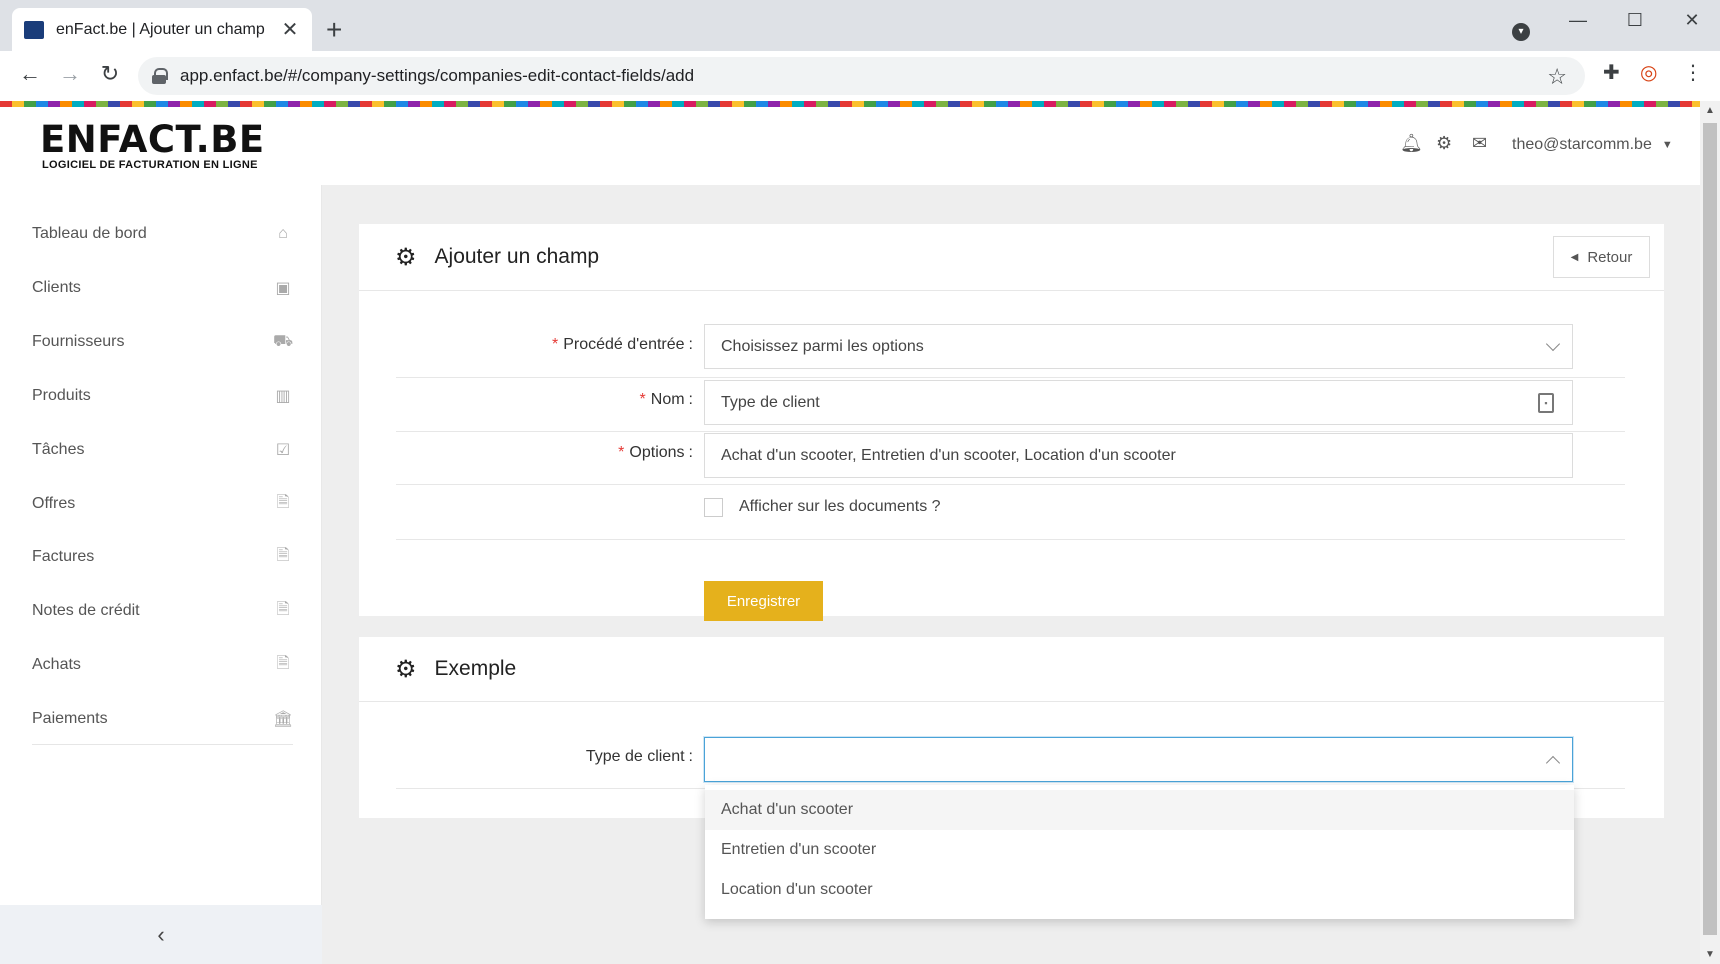  I want to click on sidebar-item-label: Factures, so click(63, 556).